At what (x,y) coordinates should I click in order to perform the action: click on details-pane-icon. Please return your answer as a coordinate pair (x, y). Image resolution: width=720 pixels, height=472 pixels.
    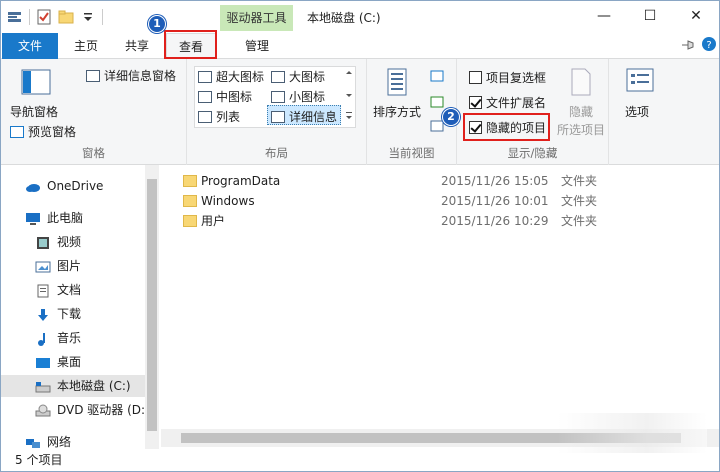
    Looking at the image, I should click on (93, 75).